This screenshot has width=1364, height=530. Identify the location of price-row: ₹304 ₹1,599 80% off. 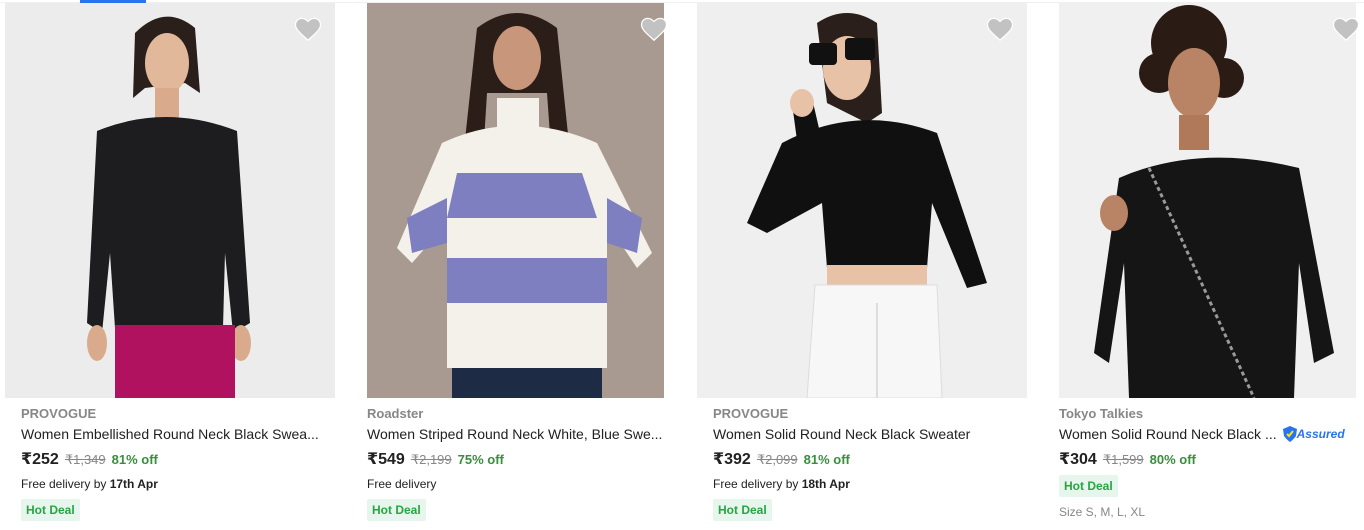
(1209, 460).